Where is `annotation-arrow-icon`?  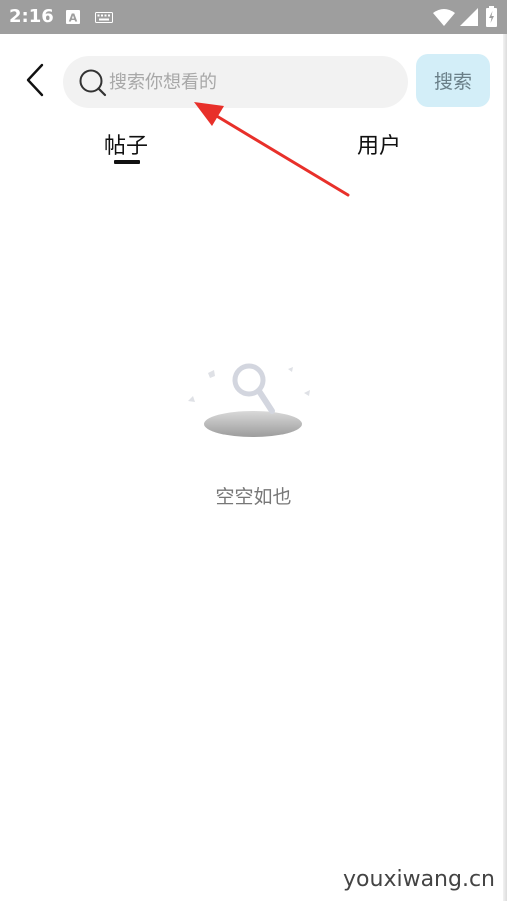
annotation-arrow-icon is located at coordinates (272, 149).